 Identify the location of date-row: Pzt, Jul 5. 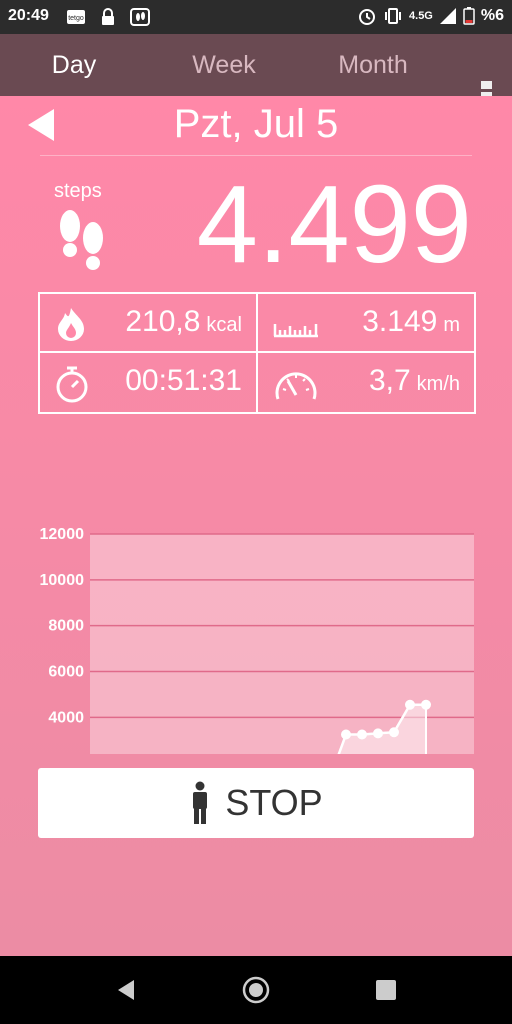
(256, 126).